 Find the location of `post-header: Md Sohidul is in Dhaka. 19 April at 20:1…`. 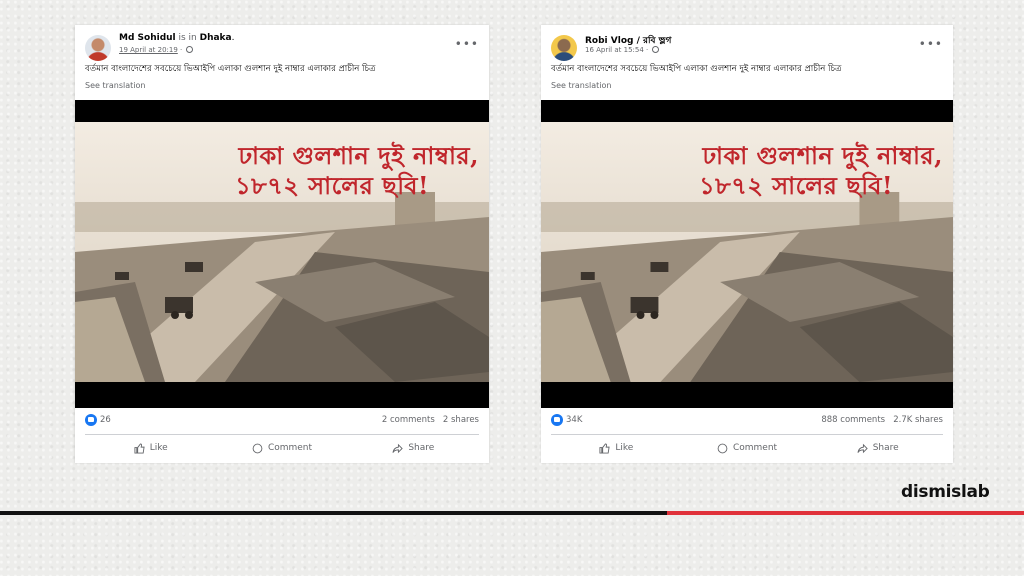

post-header: Md Sohidul is in Dhaka. 19 April at 20:1… is located at coordinates (282, 48).